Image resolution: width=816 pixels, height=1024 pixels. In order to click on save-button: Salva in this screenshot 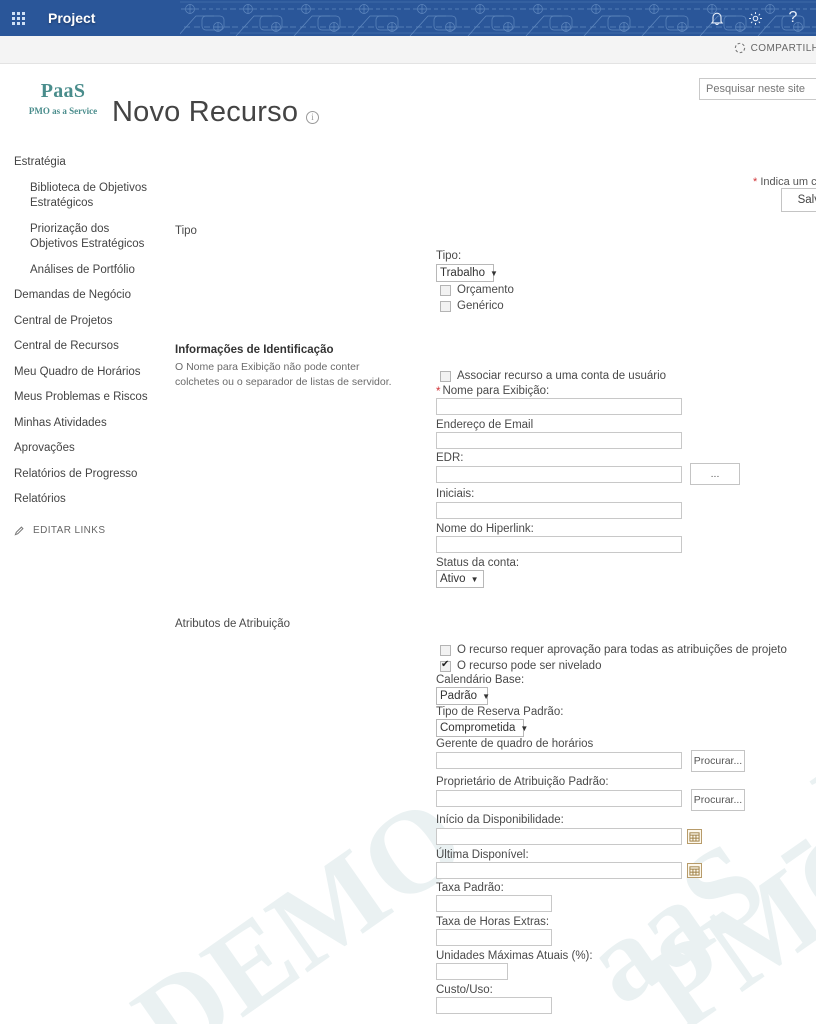, I will do `click(798, 200)`.